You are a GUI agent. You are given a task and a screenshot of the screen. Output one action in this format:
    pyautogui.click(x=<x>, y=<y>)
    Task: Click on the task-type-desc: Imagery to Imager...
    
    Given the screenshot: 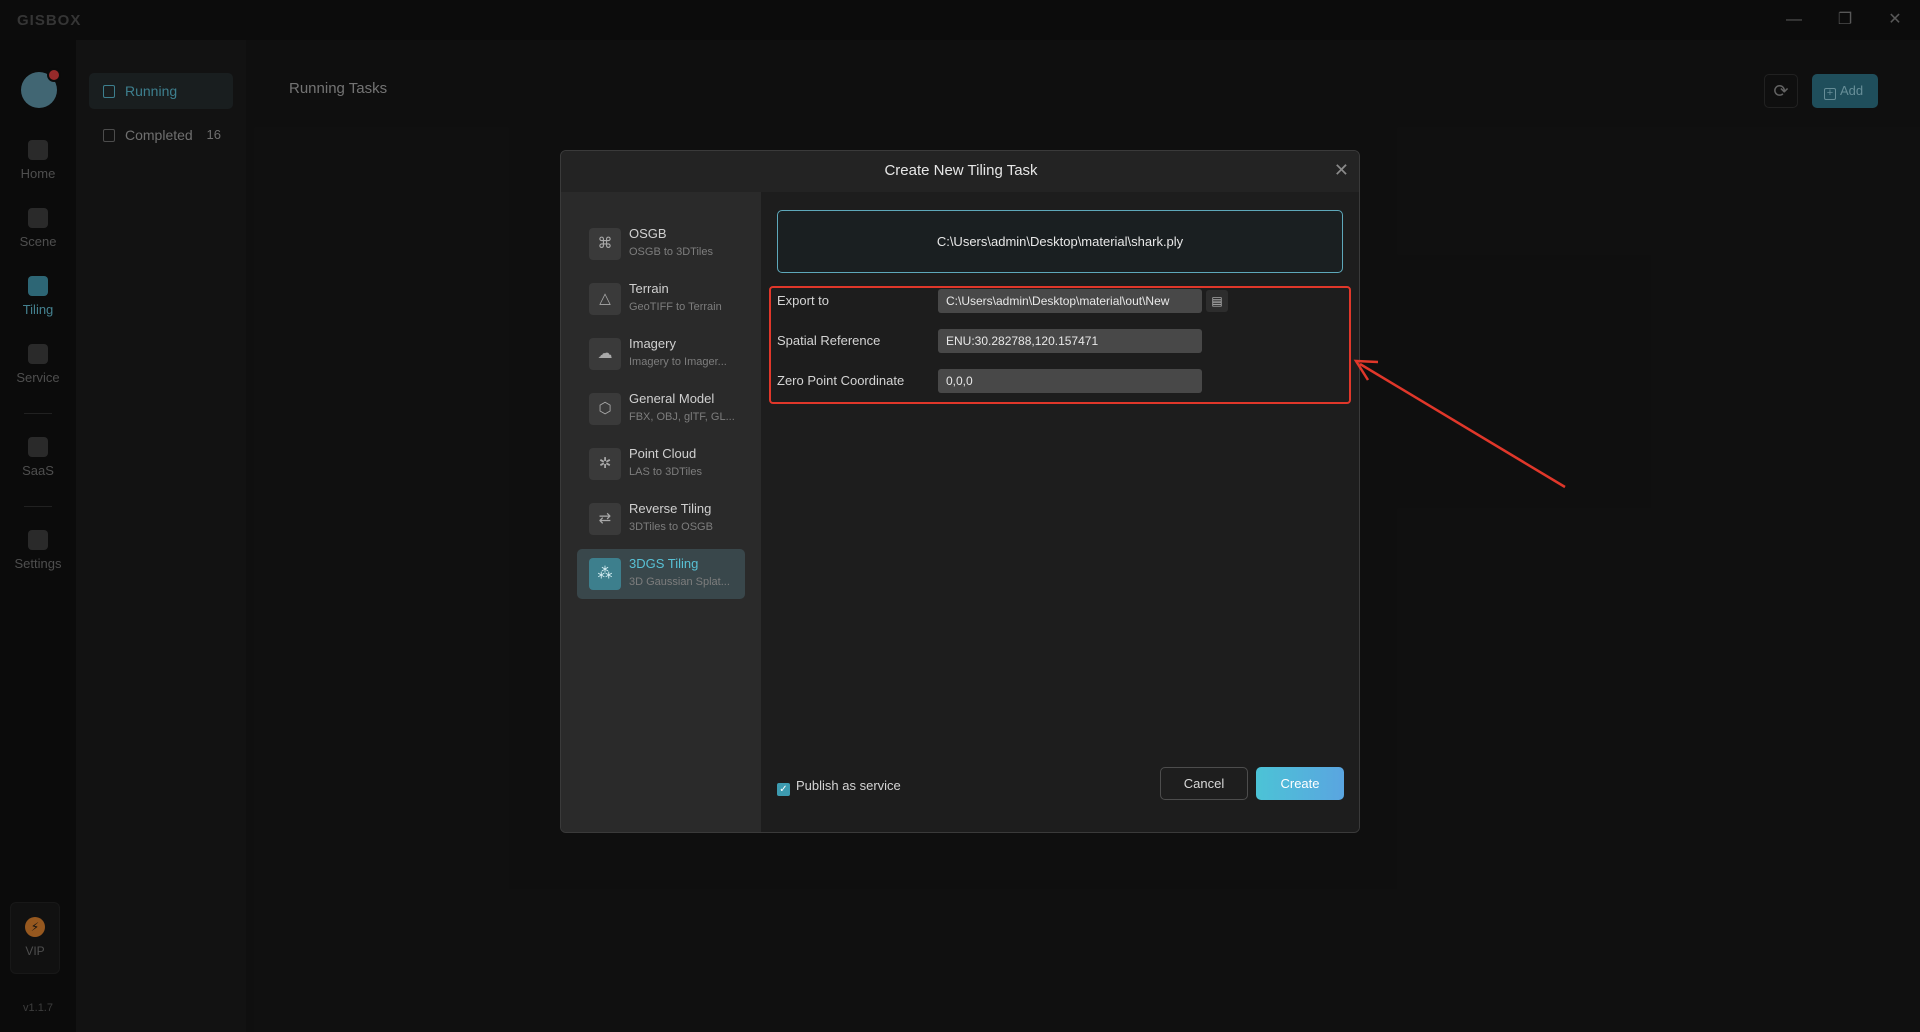 What is the action you would take?
    pyautogui.click(x=678, y=362)
    